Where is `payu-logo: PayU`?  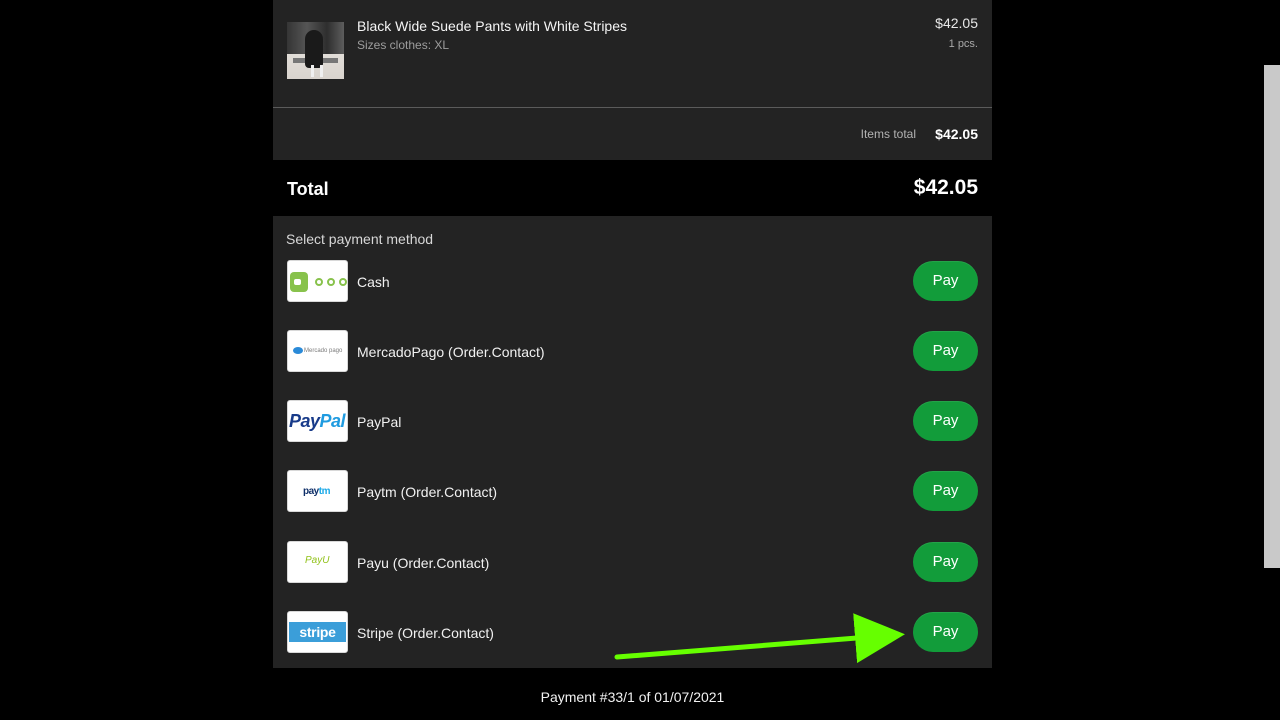 payu-logo: PayU is located at coordinates (317, 562).